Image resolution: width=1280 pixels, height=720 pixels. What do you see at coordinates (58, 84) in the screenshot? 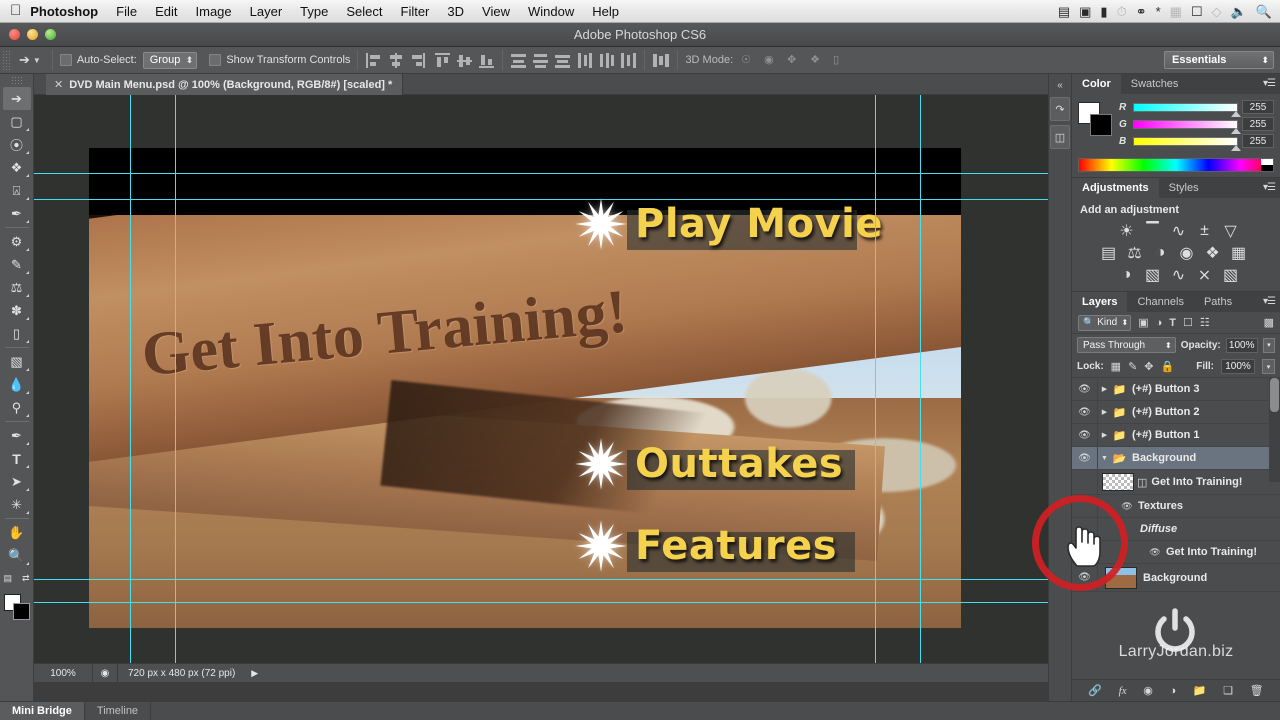
I see `close-icon: ✕` at bounding box center [58, 84].